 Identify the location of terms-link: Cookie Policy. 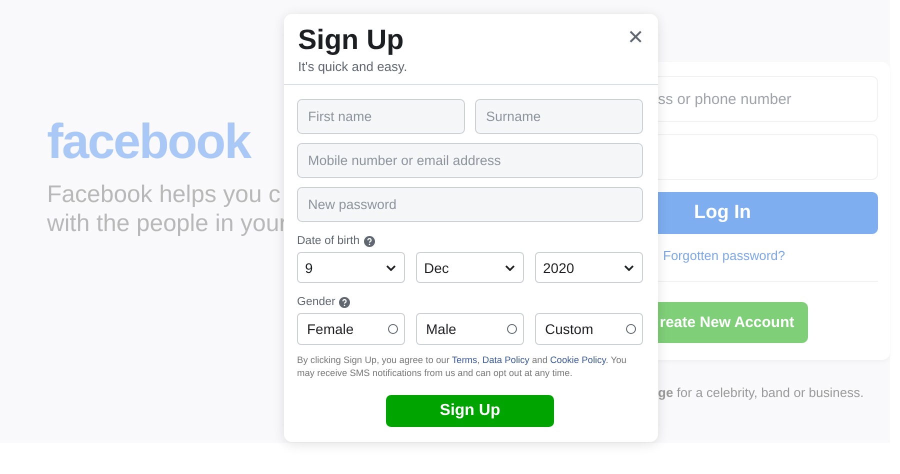
(578, 360).